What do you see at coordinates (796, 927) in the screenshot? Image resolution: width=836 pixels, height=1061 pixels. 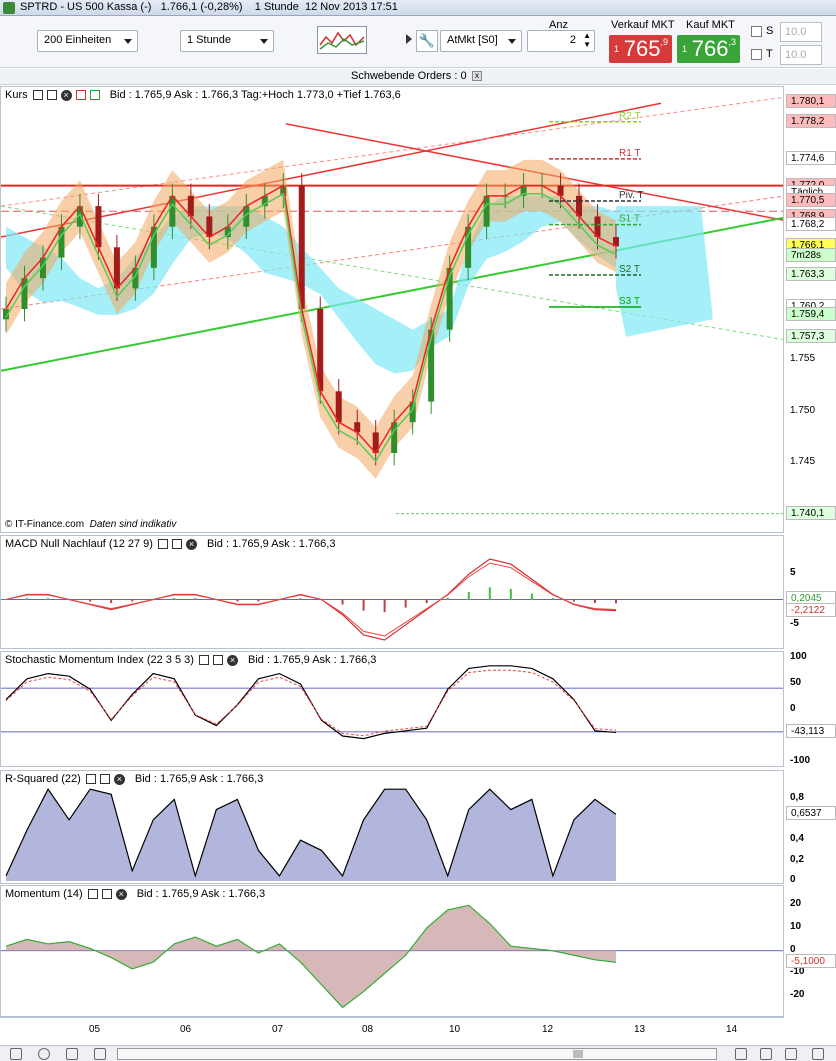 I see `y-tick: 10` at bounding box center [796, 927].